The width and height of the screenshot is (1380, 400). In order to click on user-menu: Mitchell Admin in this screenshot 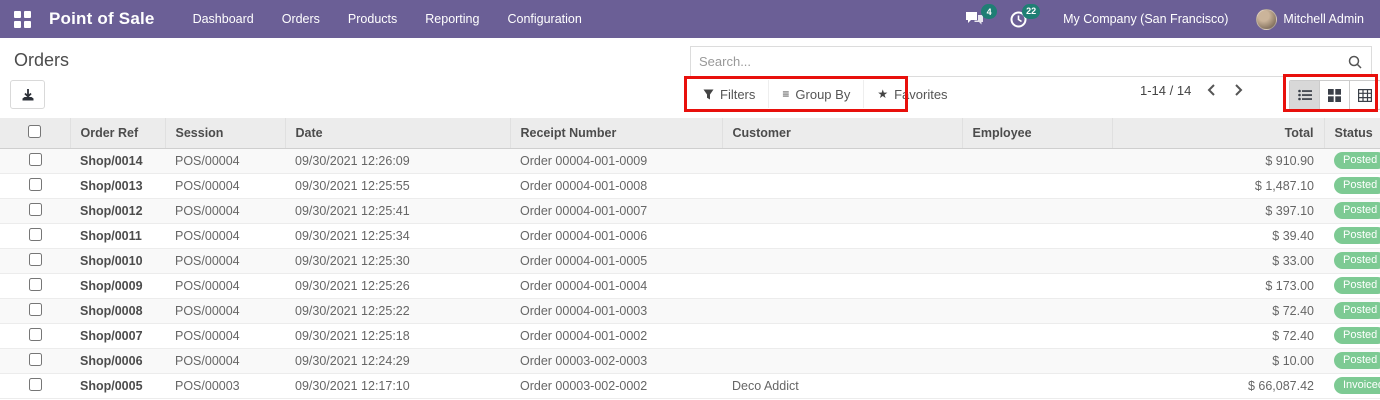, I will do `click(1310, 19)`.